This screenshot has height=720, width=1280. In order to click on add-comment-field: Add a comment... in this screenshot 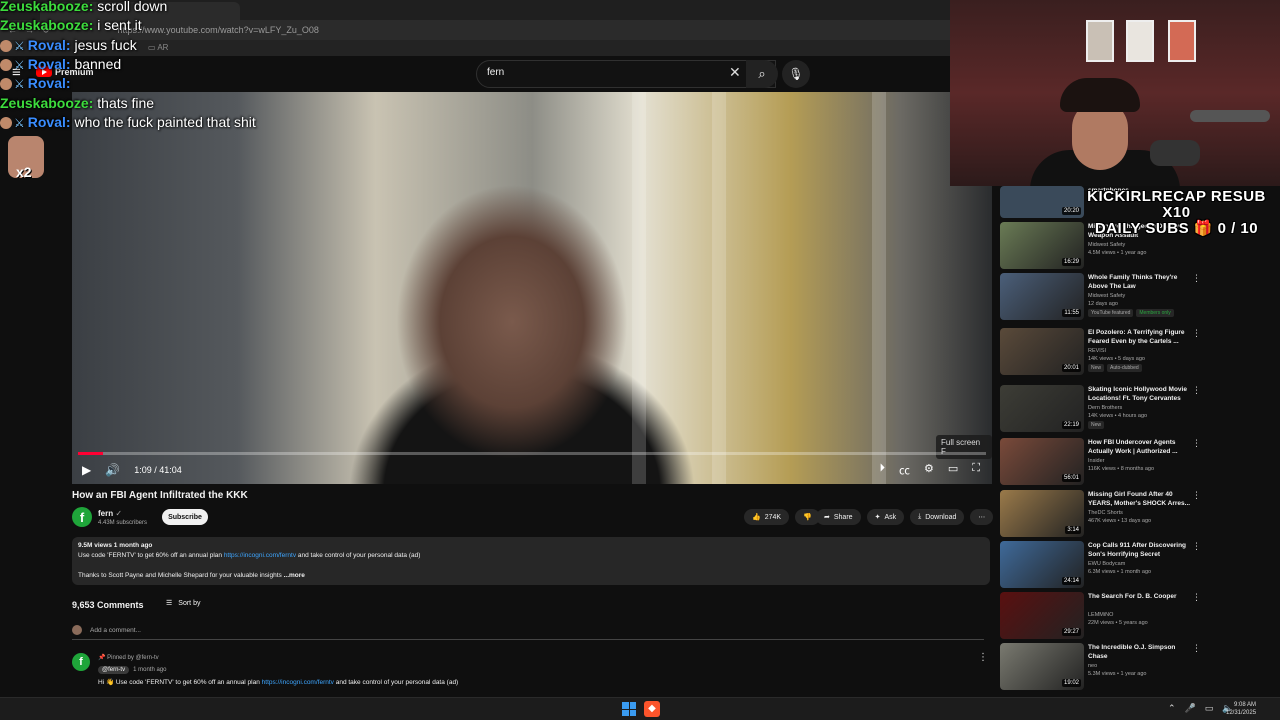, I will do `click(528, 632)`.